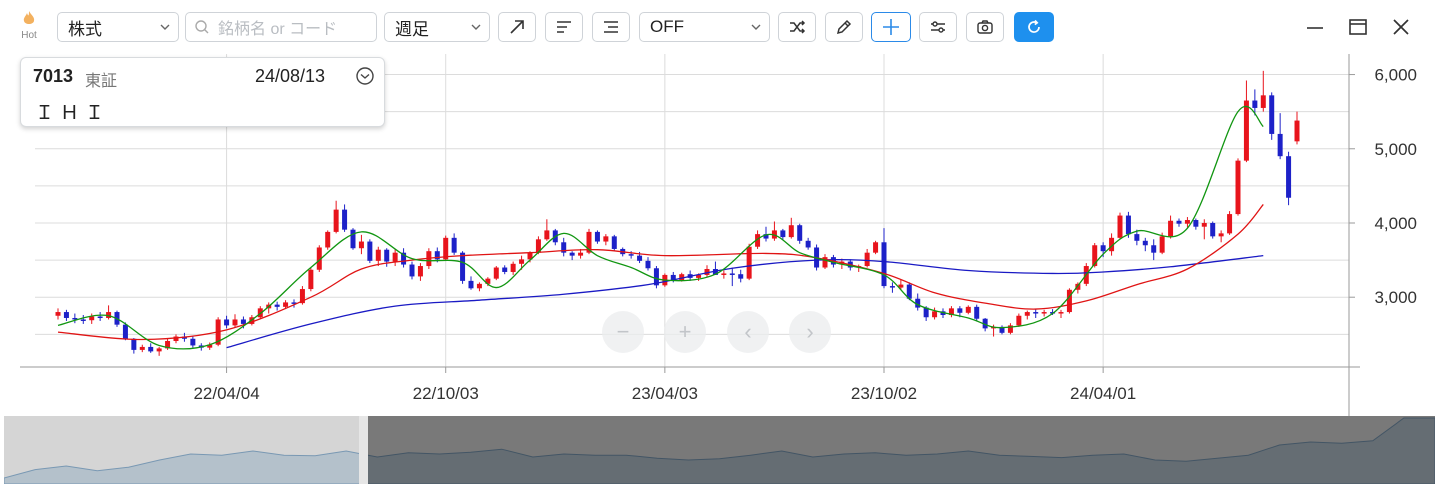 The height and width of the screenshot is (488, 1439). I want to click on minimize-icon, so click(1315, 27).